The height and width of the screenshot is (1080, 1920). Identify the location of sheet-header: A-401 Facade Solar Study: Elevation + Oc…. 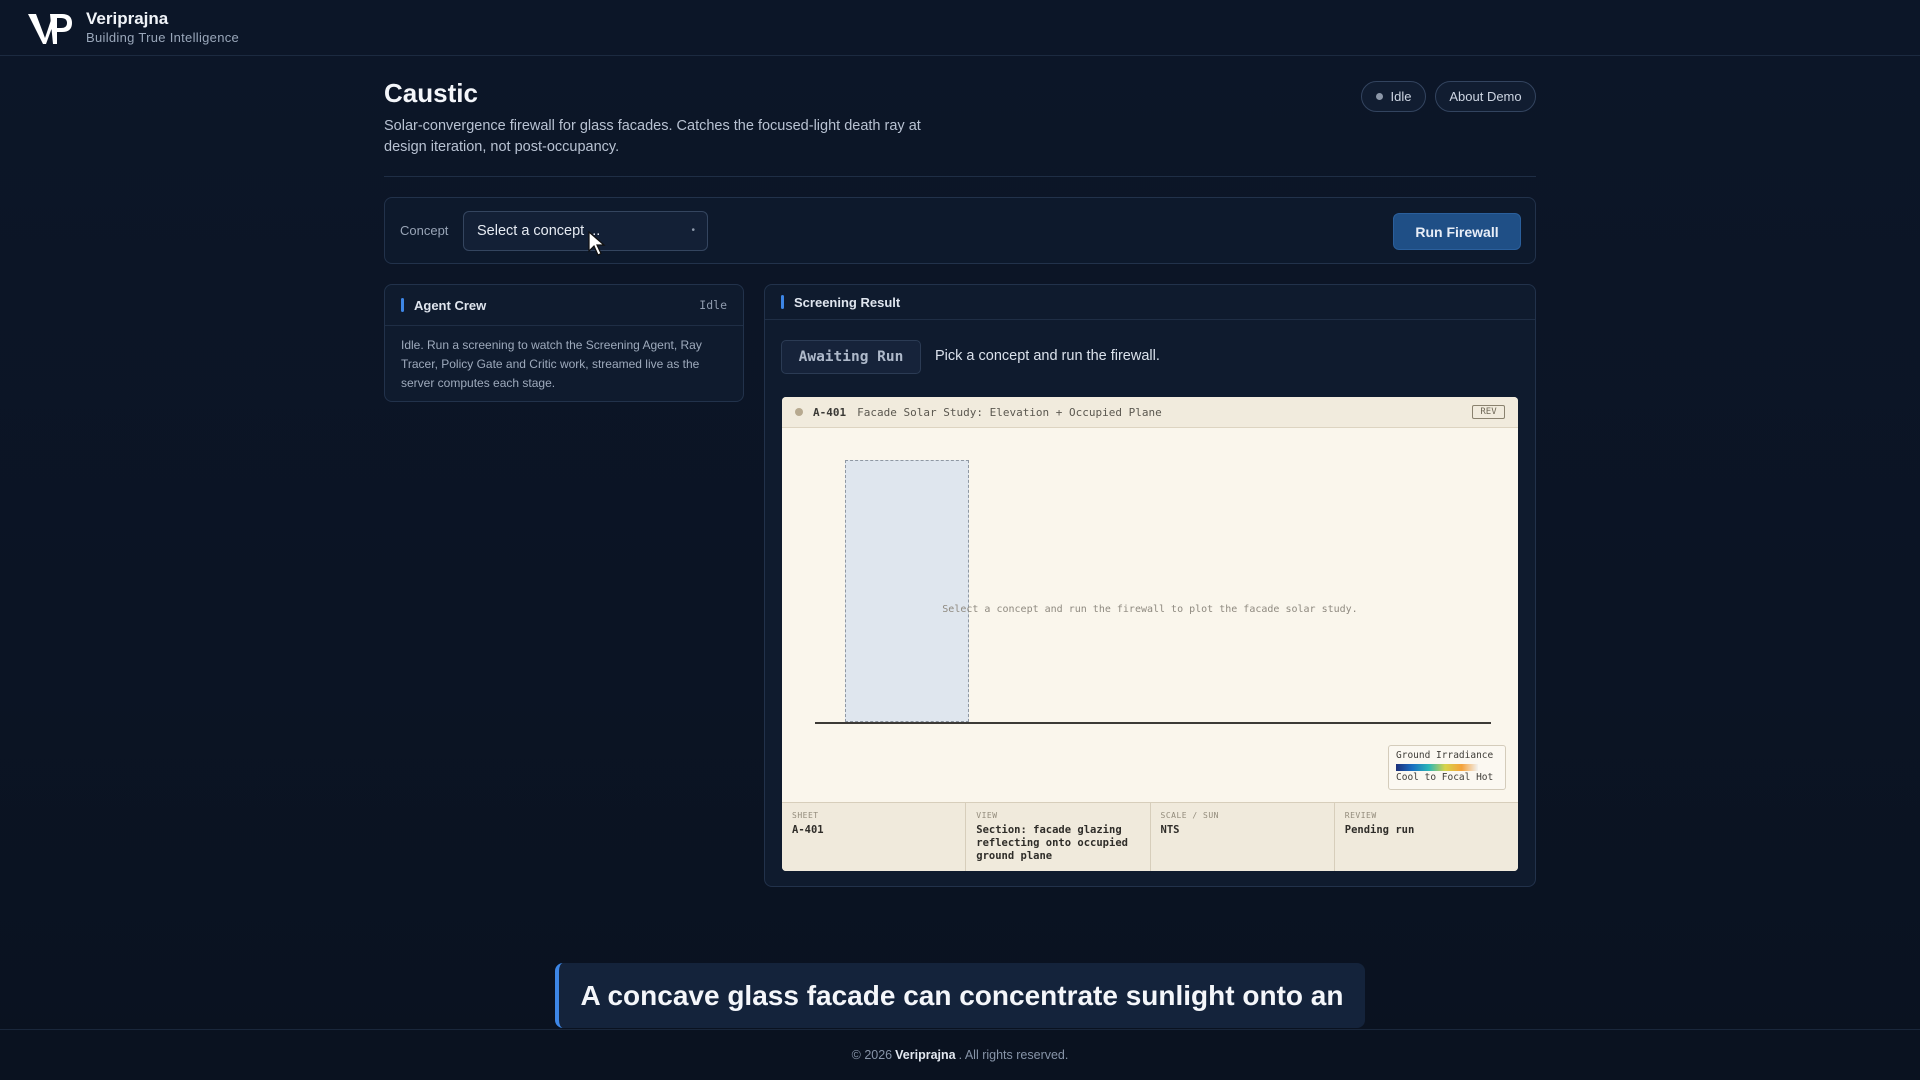
(1150, 412).